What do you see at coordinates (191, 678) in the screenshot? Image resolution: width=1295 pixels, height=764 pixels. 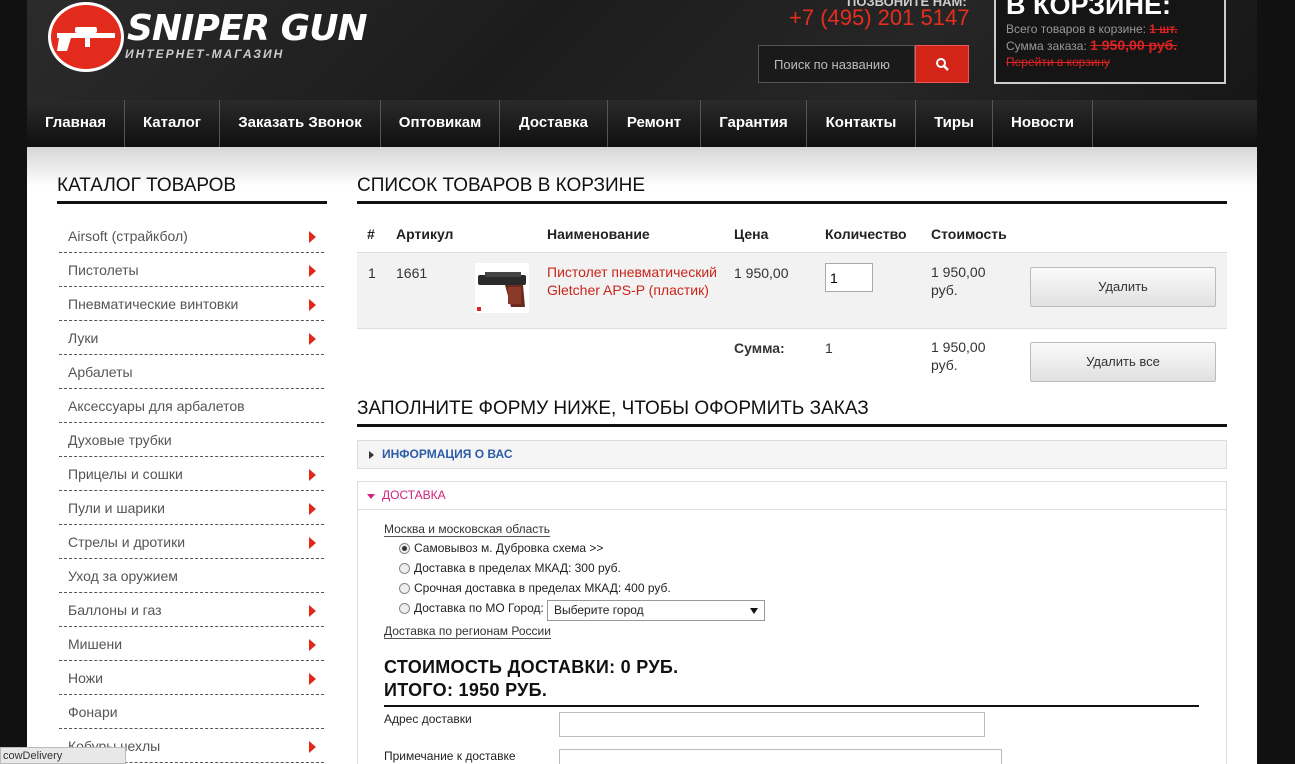 I see `sidebar-item: Ножи` at bounding box center [191, 678].